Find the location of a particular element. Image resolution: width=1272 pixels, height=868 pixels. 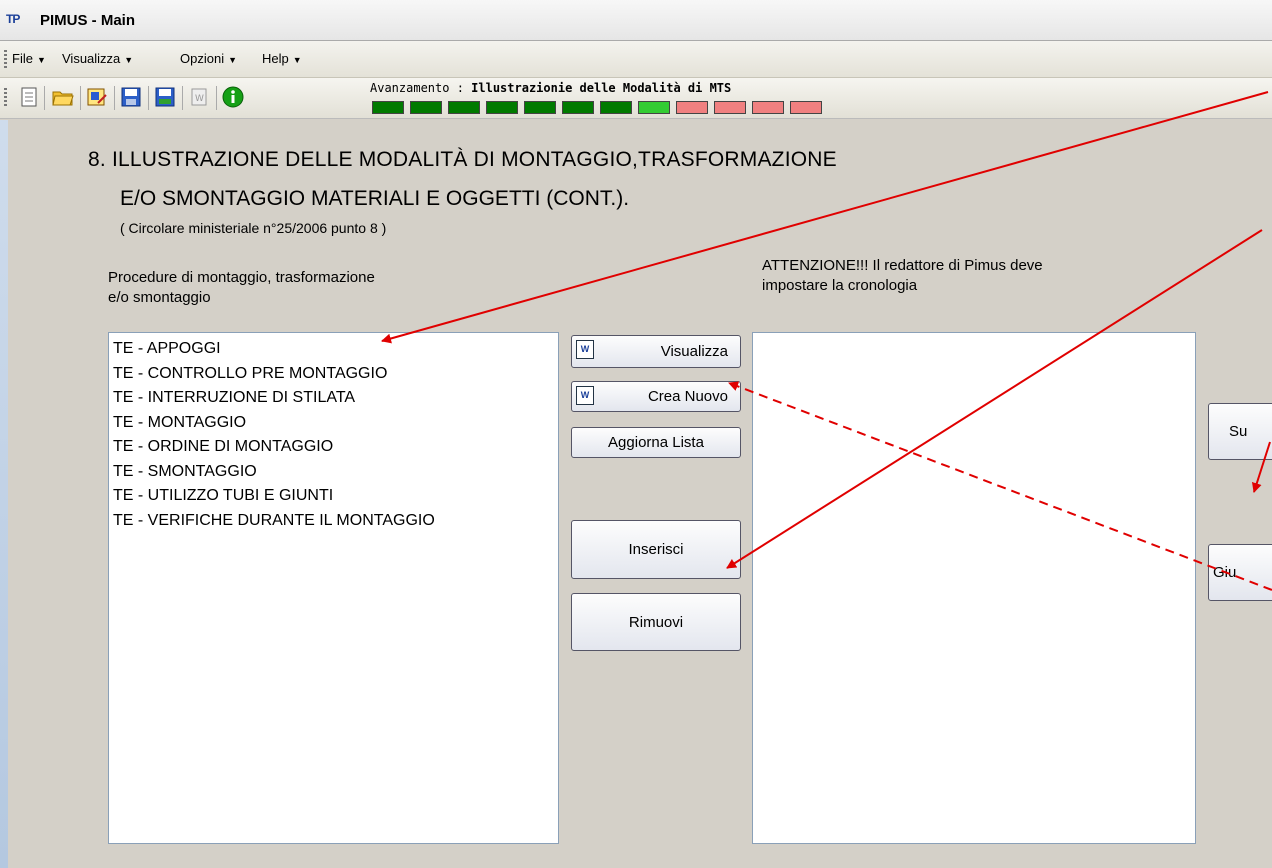

list-item: TE - INTERRUZIONE DI STILATA is located at coordinates (333, 398).